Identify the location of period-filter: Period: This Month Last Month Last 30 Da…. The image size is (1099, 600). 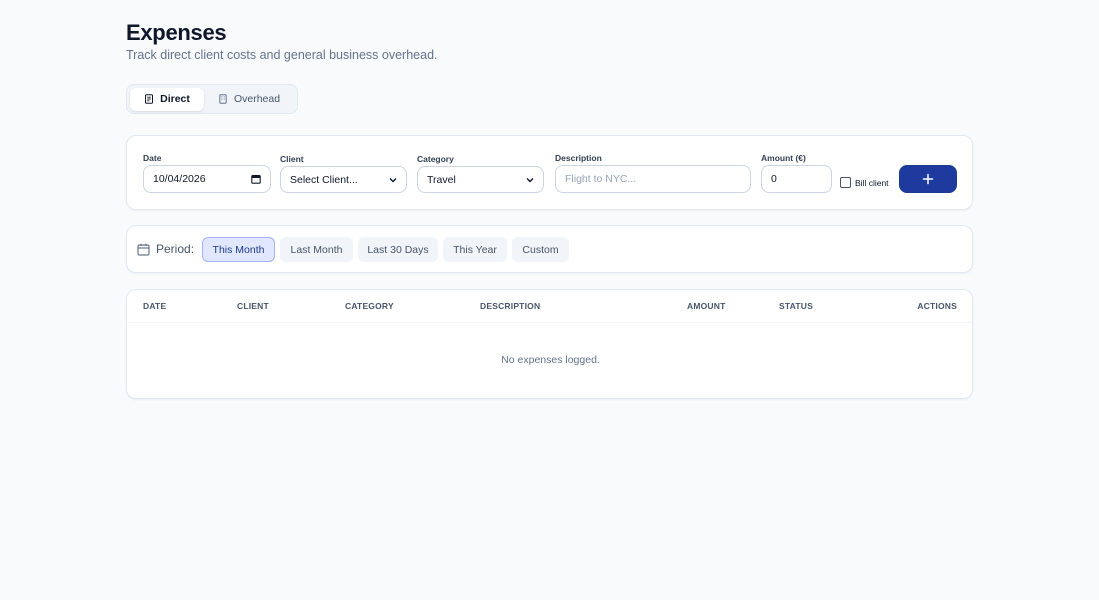
(549, 249).